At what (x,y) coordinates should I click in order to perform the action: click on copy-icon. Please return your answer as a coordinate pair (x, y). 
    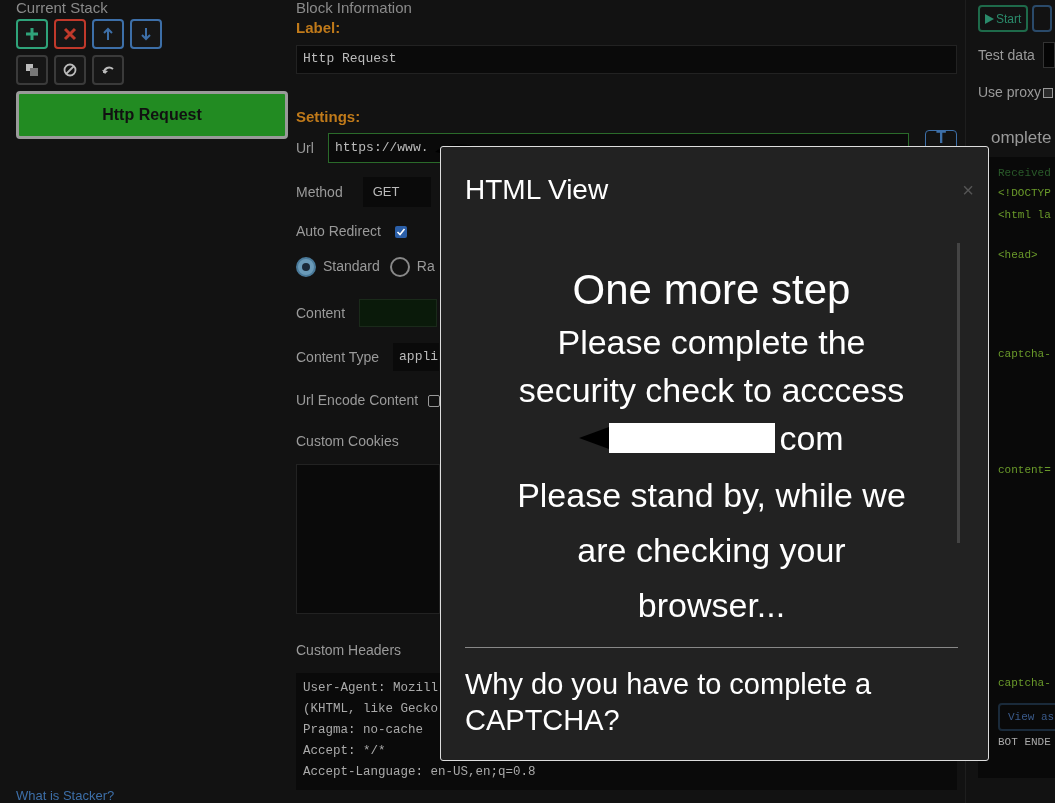
    Looking at the image, I should click on (32, 70).